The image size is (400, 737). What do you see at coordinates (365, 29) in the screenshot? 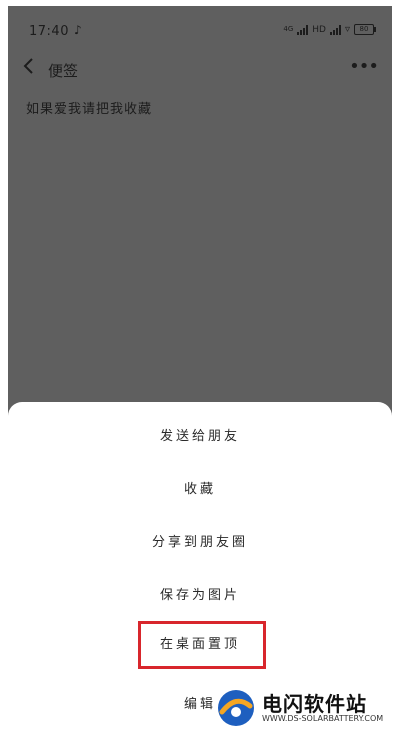
I see `battery-icon: 80` at bounding box center [365, 29].